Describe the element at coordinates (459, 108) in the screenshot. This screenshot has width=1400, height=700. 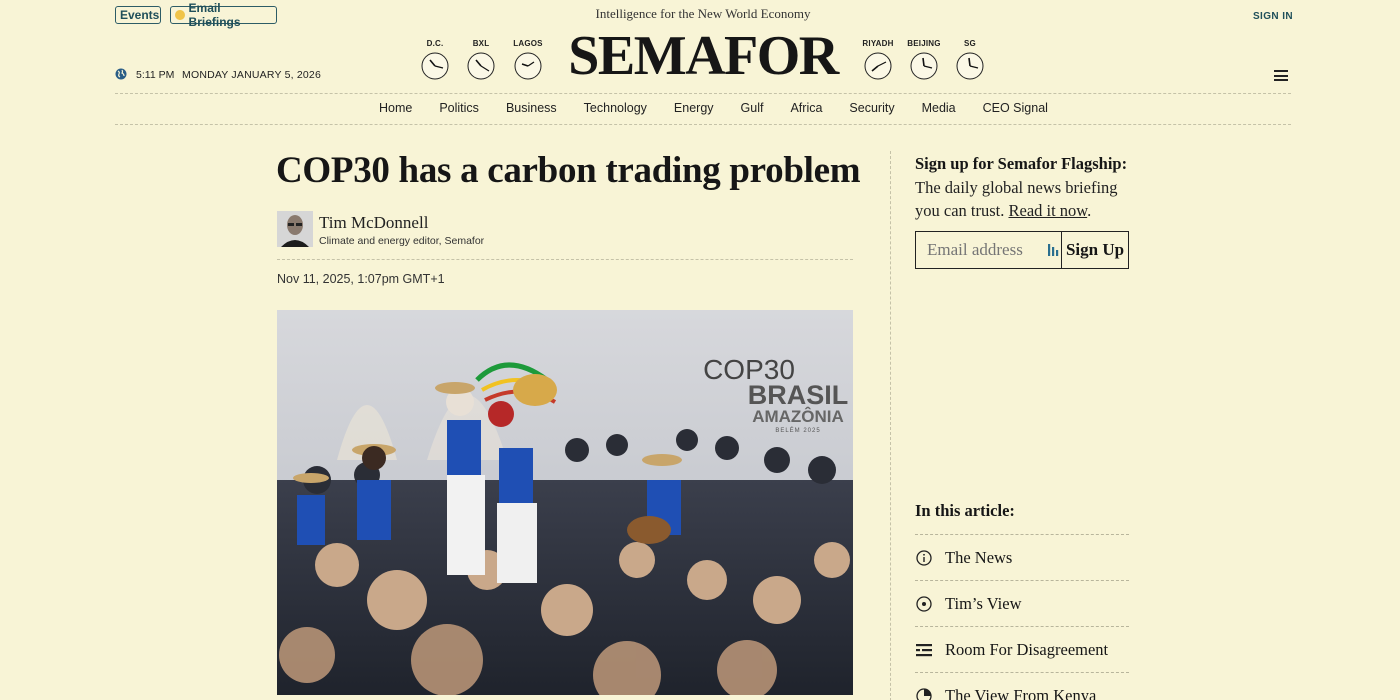
I see `nav-politics: Politics` at that location.